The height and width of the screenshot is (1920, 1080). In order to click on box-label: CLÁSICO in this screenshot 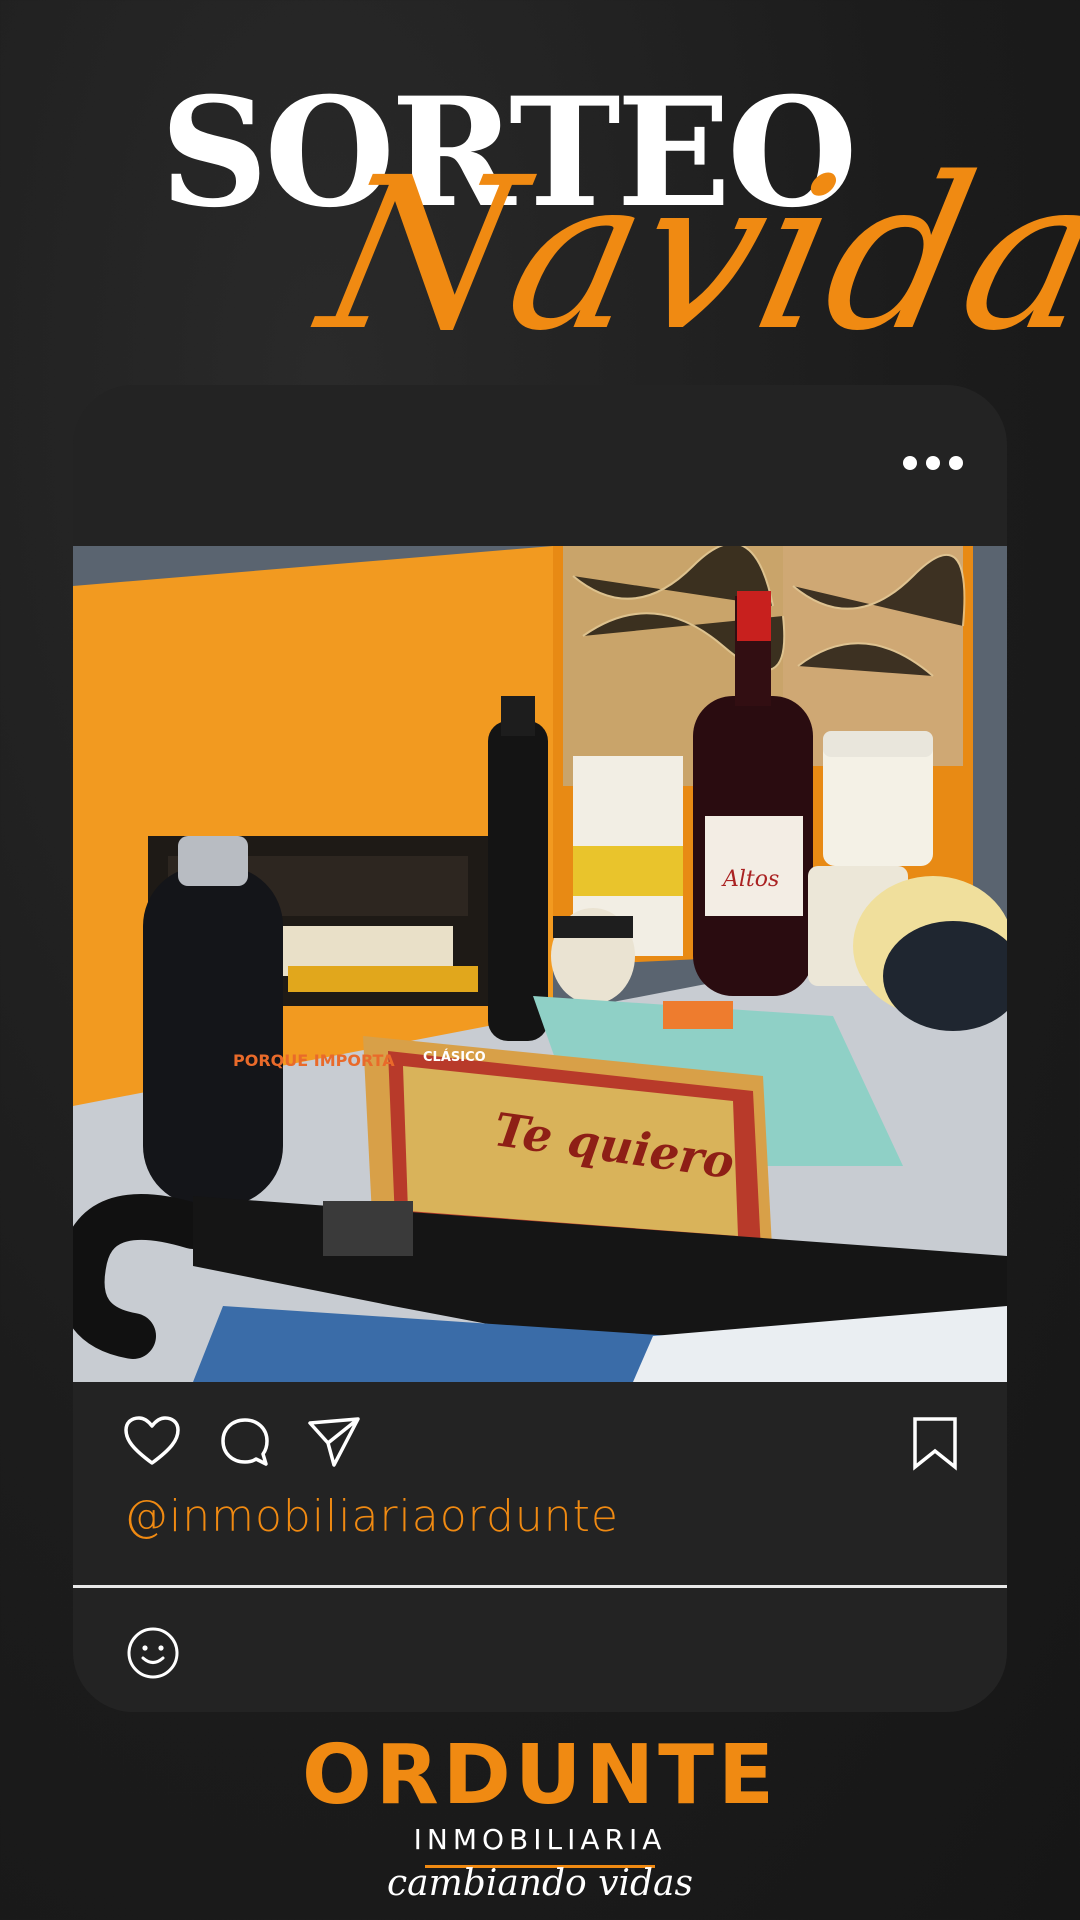, I will do `click(454, 1057)`.